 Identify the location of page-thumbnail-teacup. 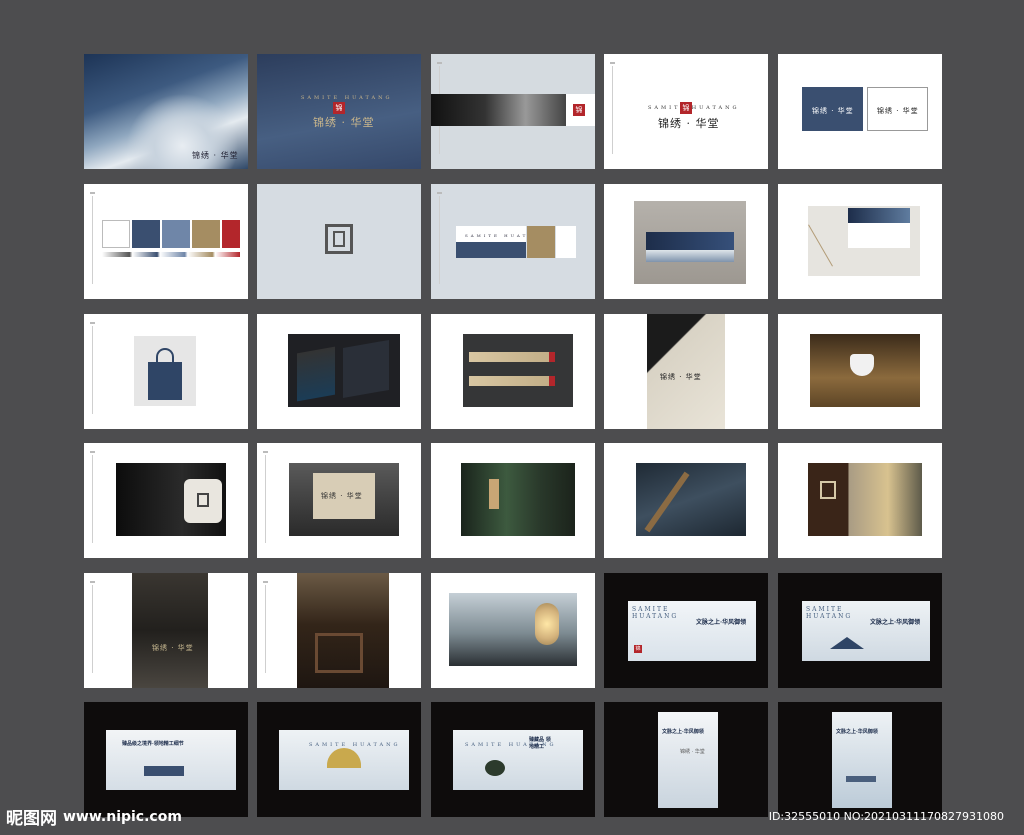
(860, 371).